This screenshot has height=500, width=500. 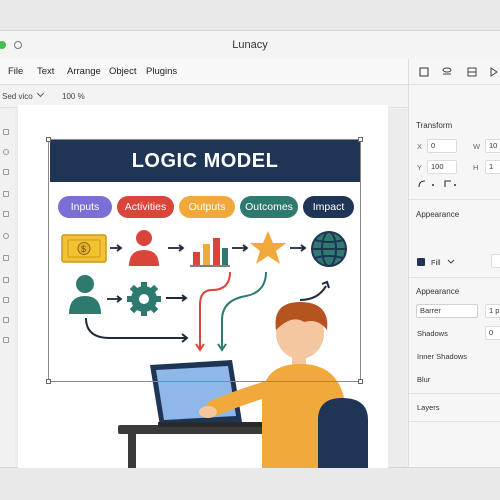 What do you see at coordinates (438, 291) in the screenshot?
I see `appearance-heading-2: Appearance` at bounding box center [438, 291].